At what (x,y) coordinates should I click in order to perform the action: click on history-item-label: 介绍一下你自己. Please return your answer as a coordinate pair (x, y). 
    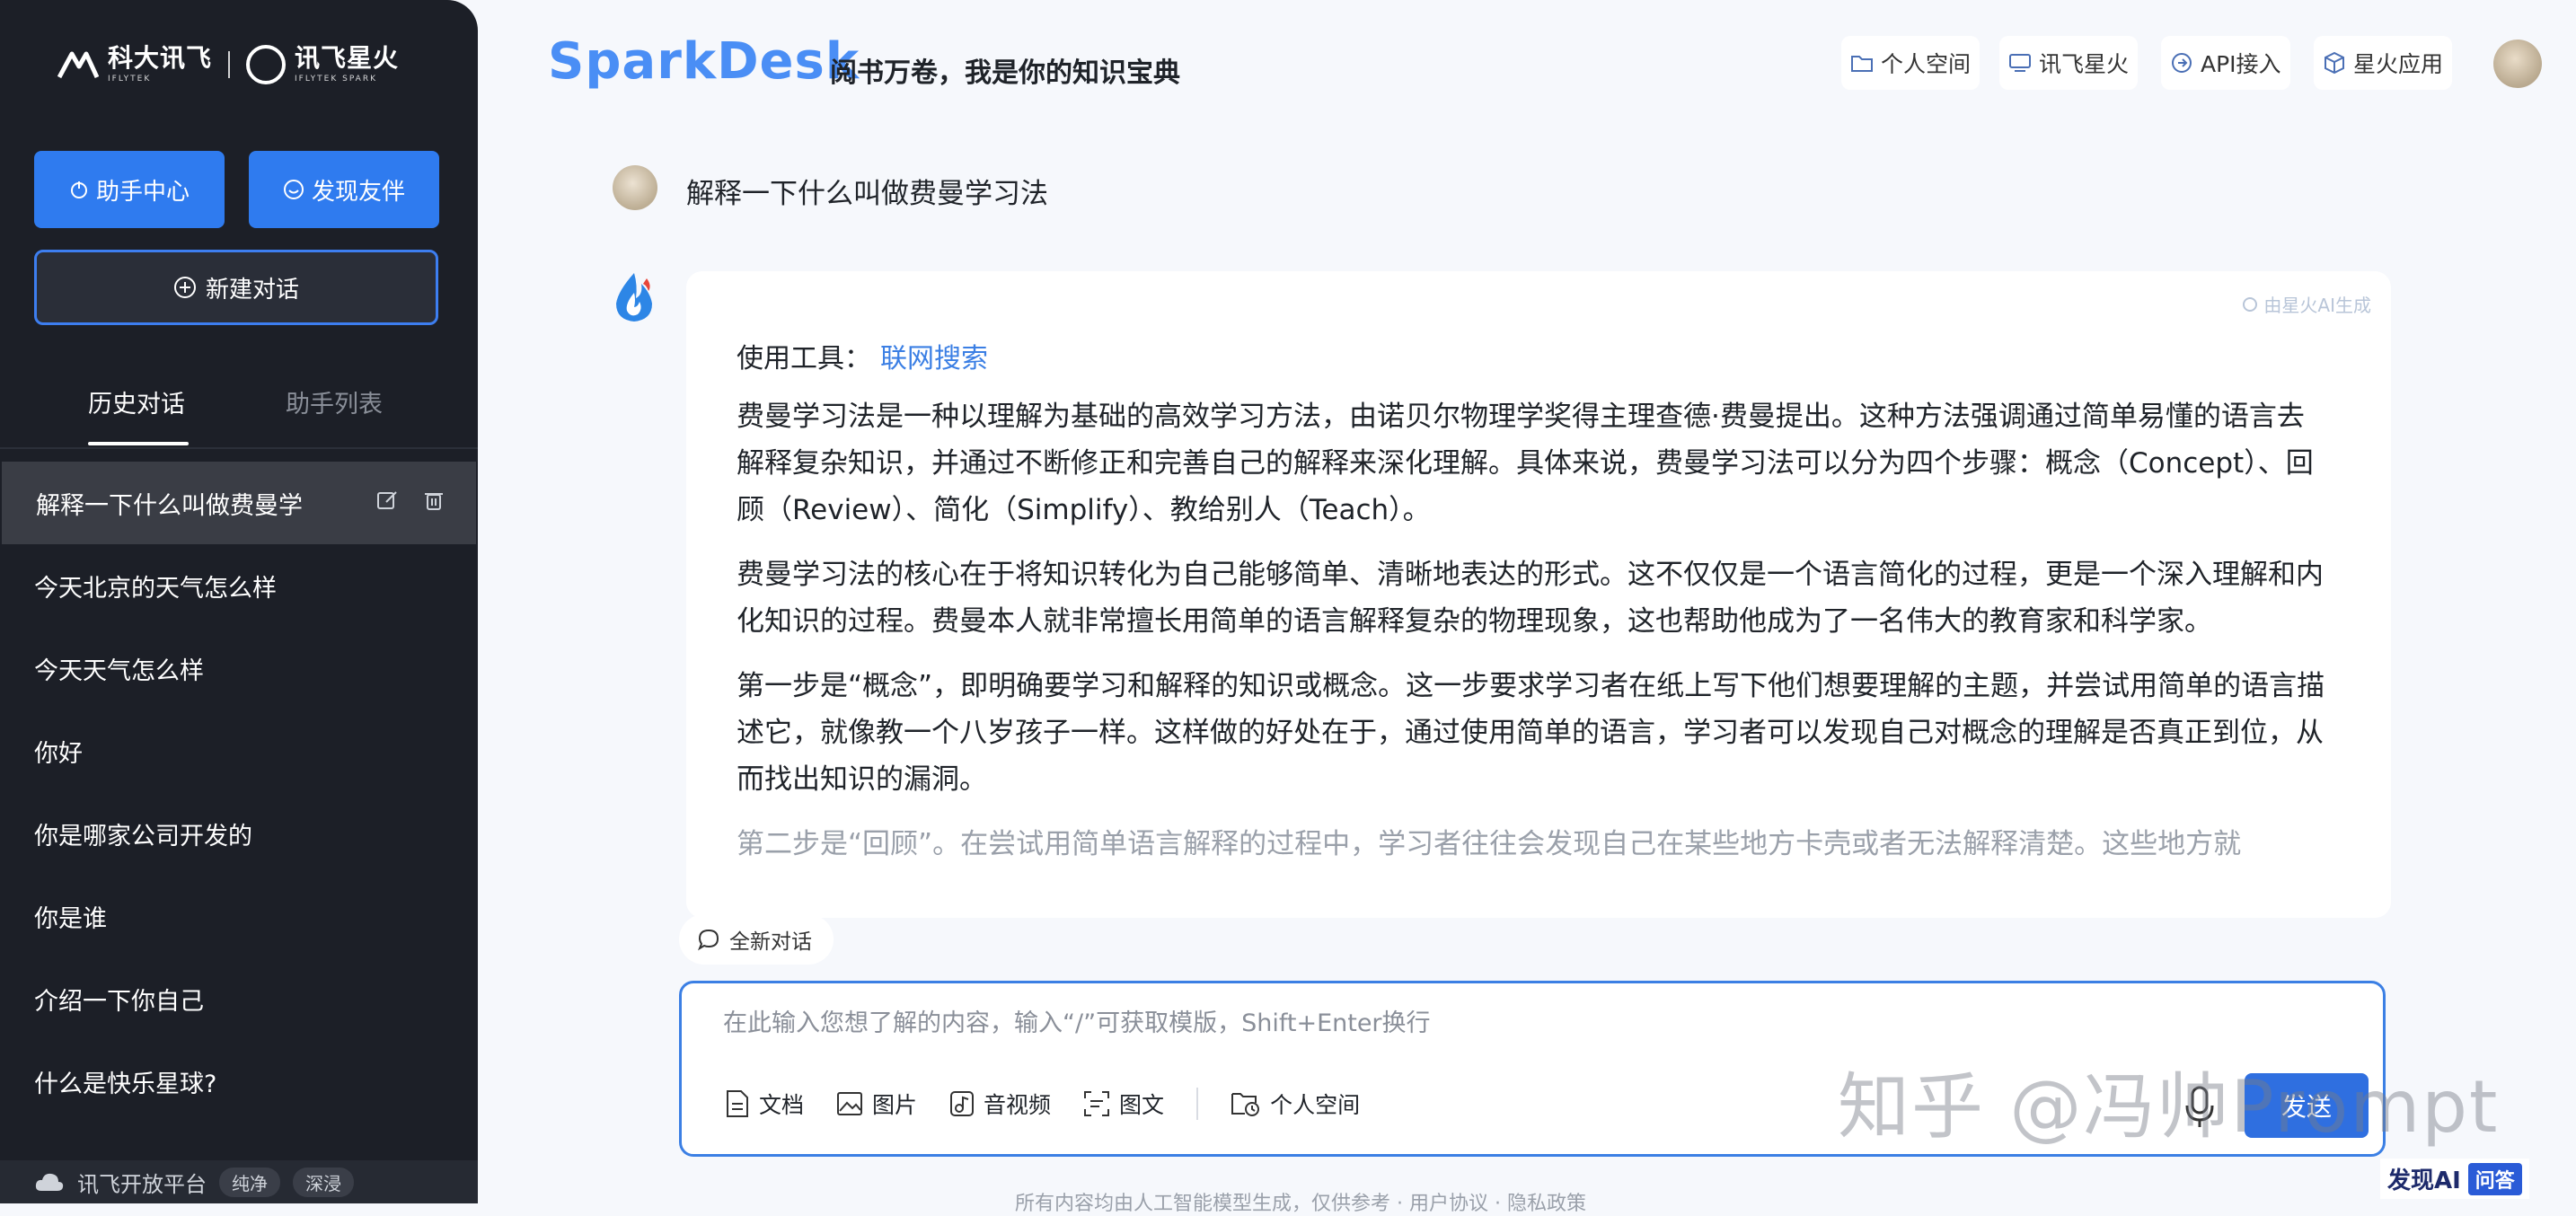
    Looking at the image, I should click on (119, 1001).